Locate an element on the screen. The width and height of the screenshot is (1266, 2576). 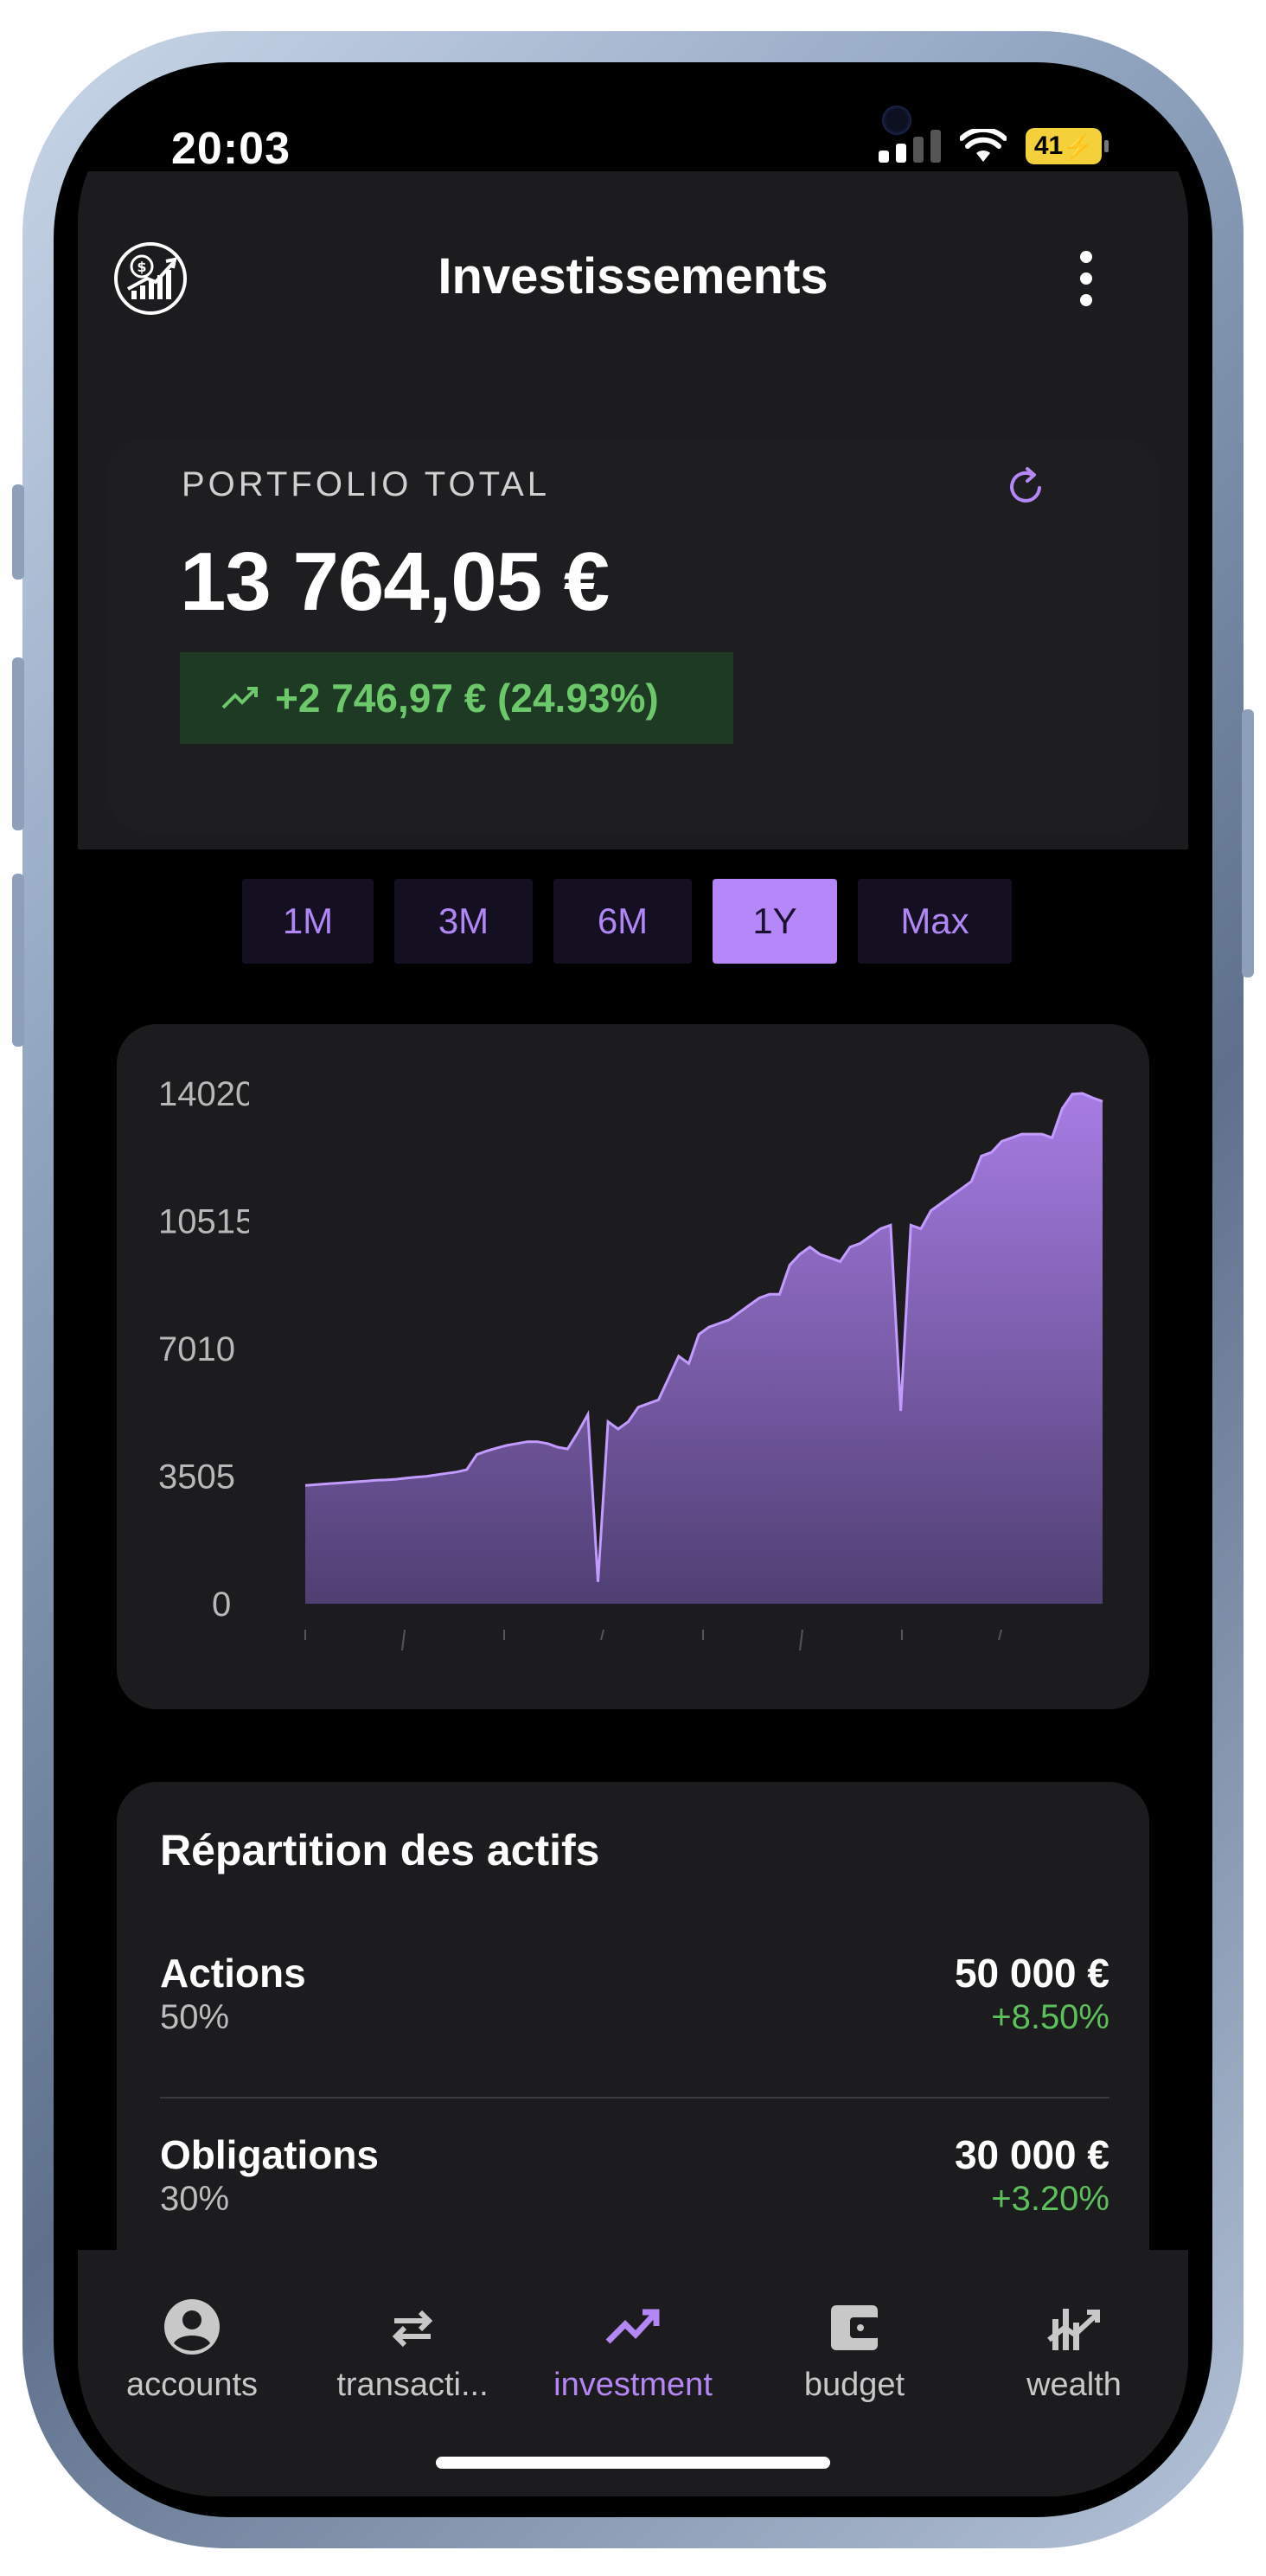
wallet-icon is located at coordinates (855, 2327).